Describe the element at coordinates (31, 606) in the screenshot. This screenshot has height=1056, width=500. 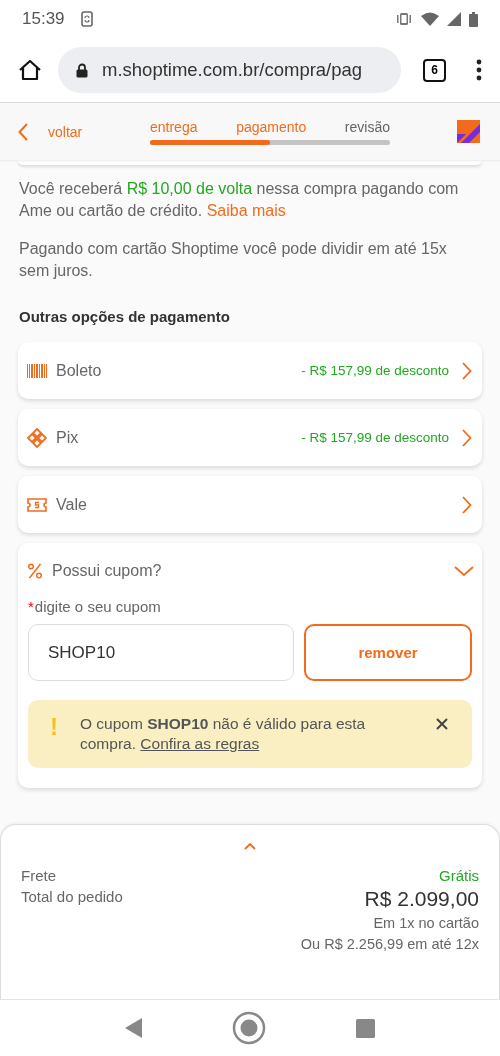
I see `required-mark: *` at that location.